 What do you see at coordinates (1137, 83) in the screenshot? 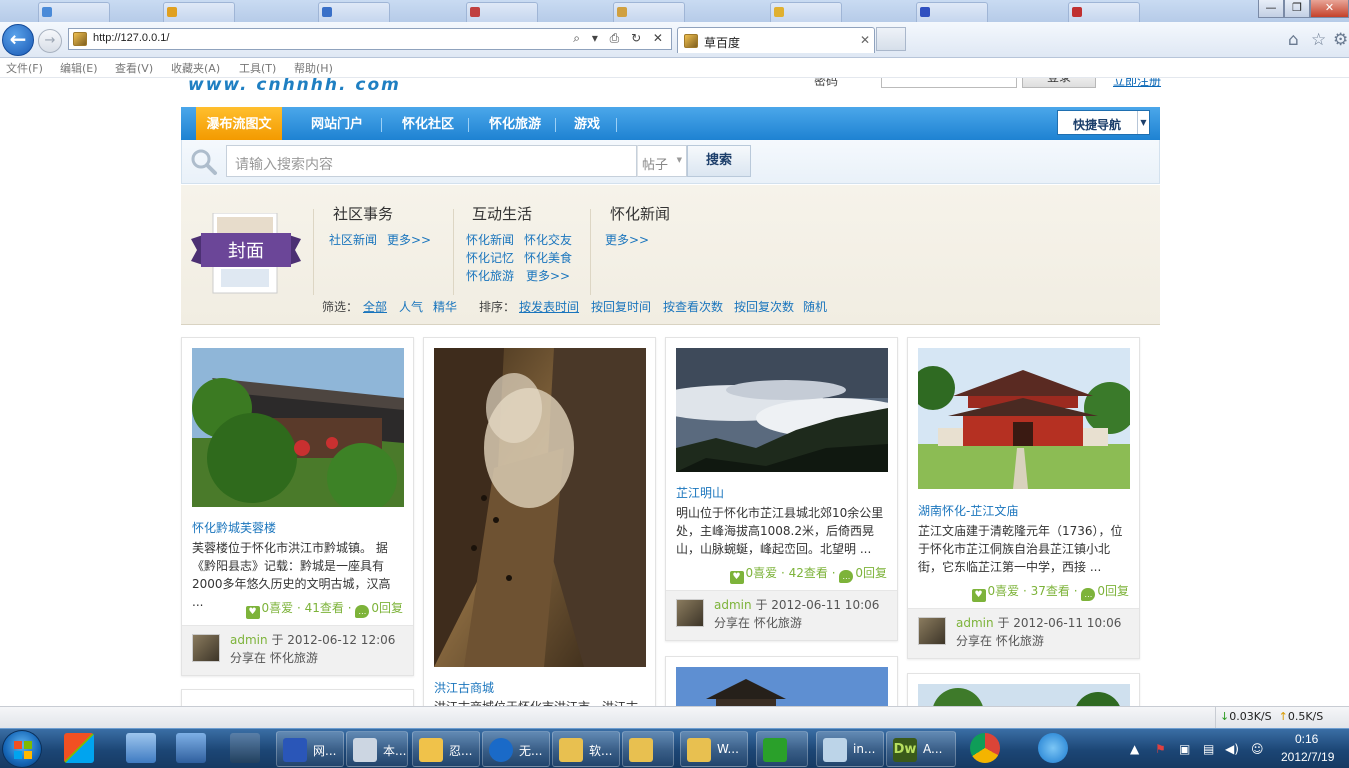
I see `register-link: 立即注册` at bounding box center [1137, 83].